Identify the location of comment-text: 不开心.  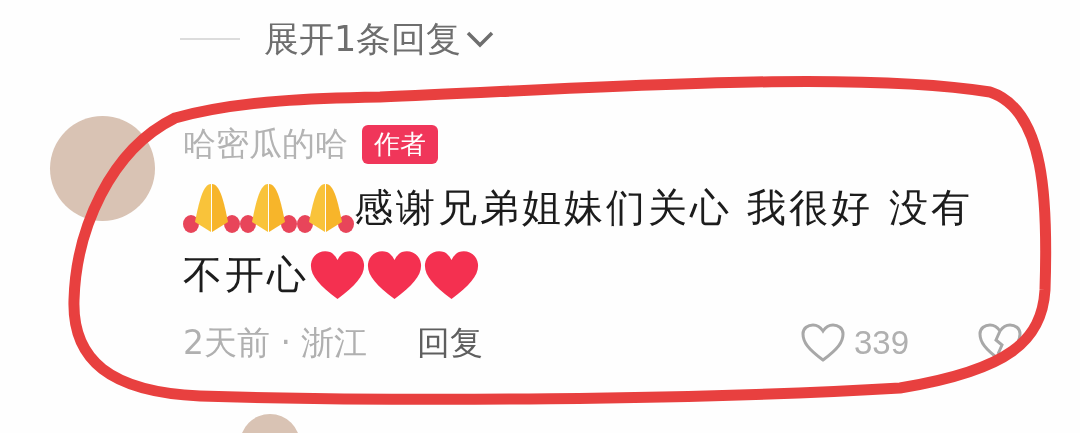
(246, 275).